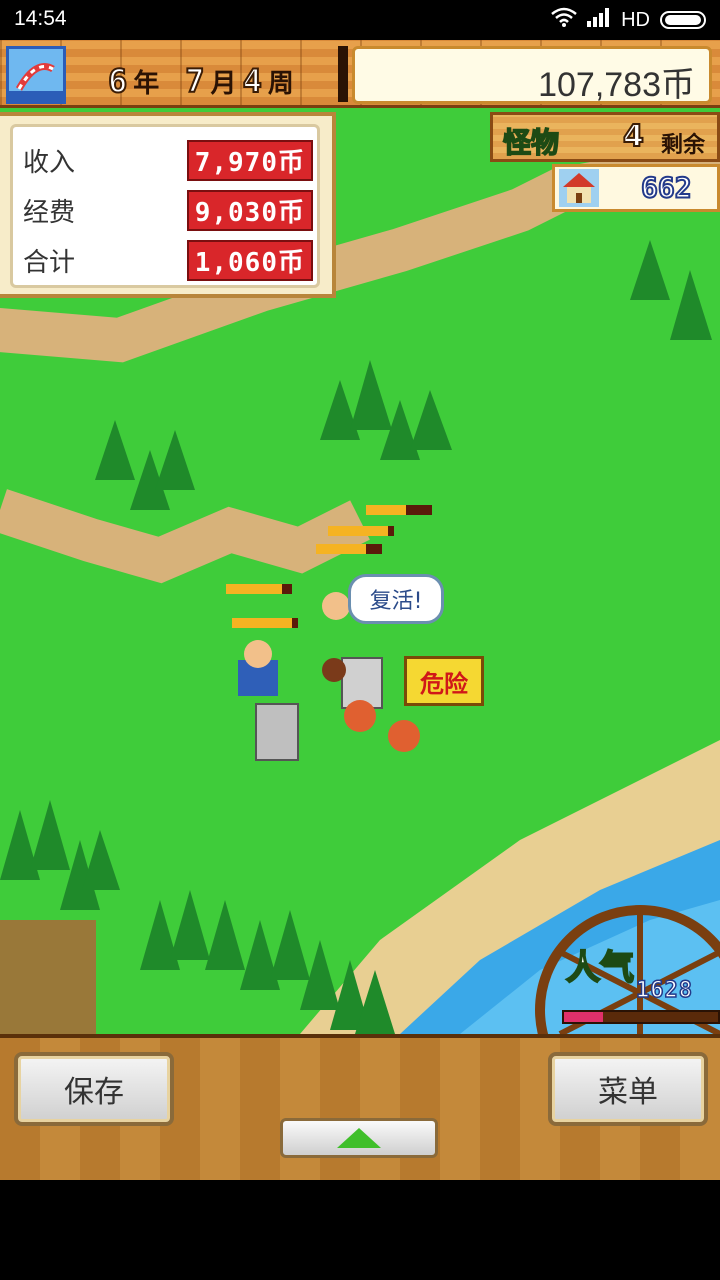  Describe the element at coordinates (146, 84) in the screenshot. I see `year-unit: 年` at that location.